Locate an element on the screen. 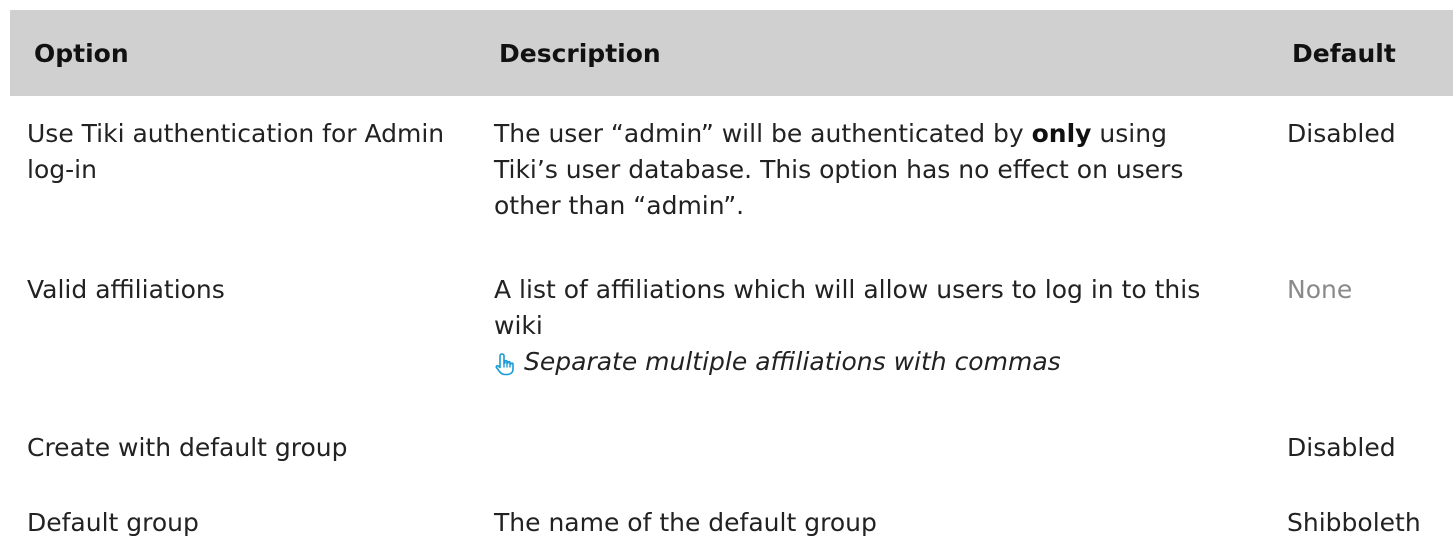 The width and height of the screenshot is (1453, 554). option-default: Shibboleth is located at coordinates (1354, 522).